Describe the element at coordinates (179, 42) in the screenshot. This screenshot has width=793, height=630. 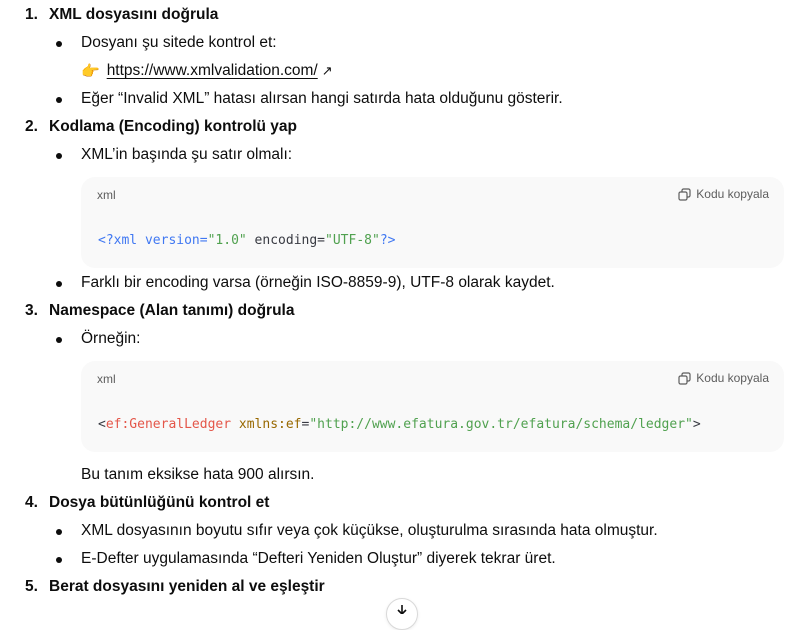
I see `step-1-bullet-1: Dosyanı şu sitede kontrol et:` at that location.